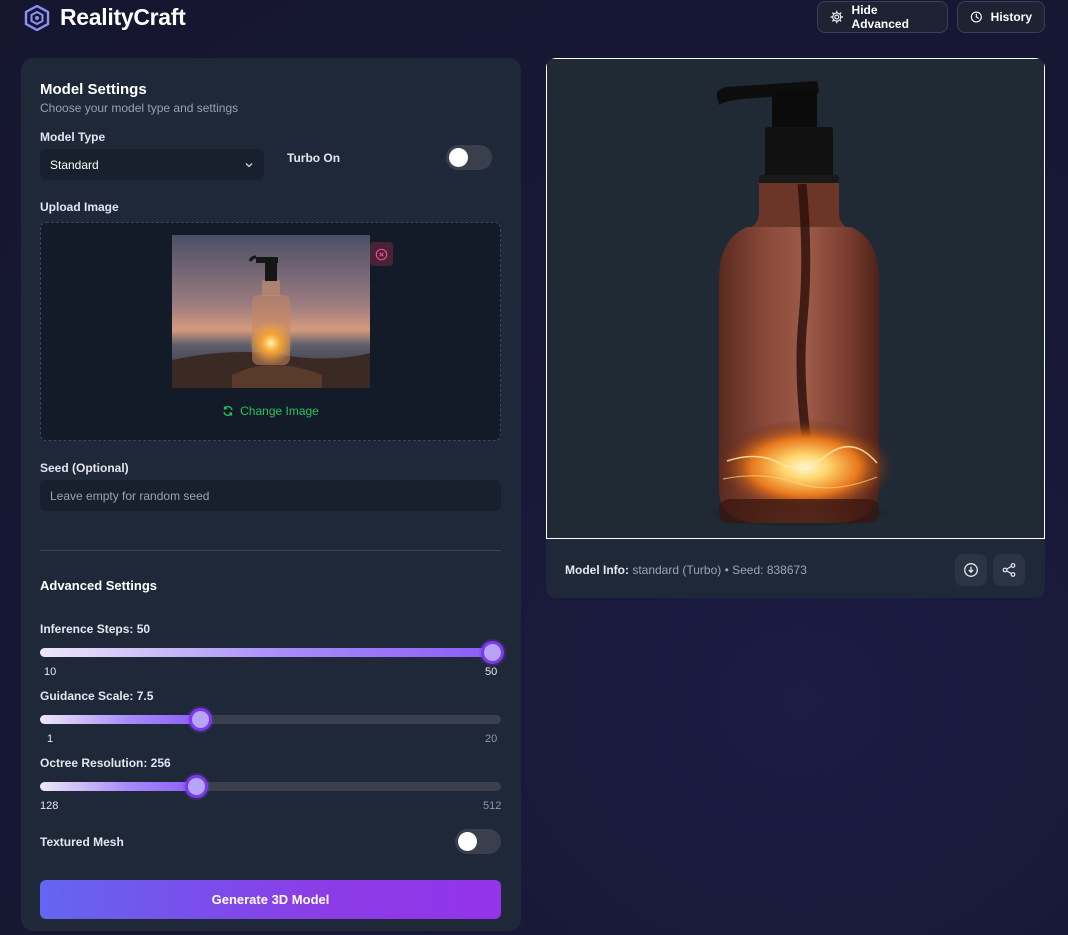  What do you see at coordinates (79, 207) in the screenshot?
I see `upload-label: Upload Image` at bounding box center [79, 207].